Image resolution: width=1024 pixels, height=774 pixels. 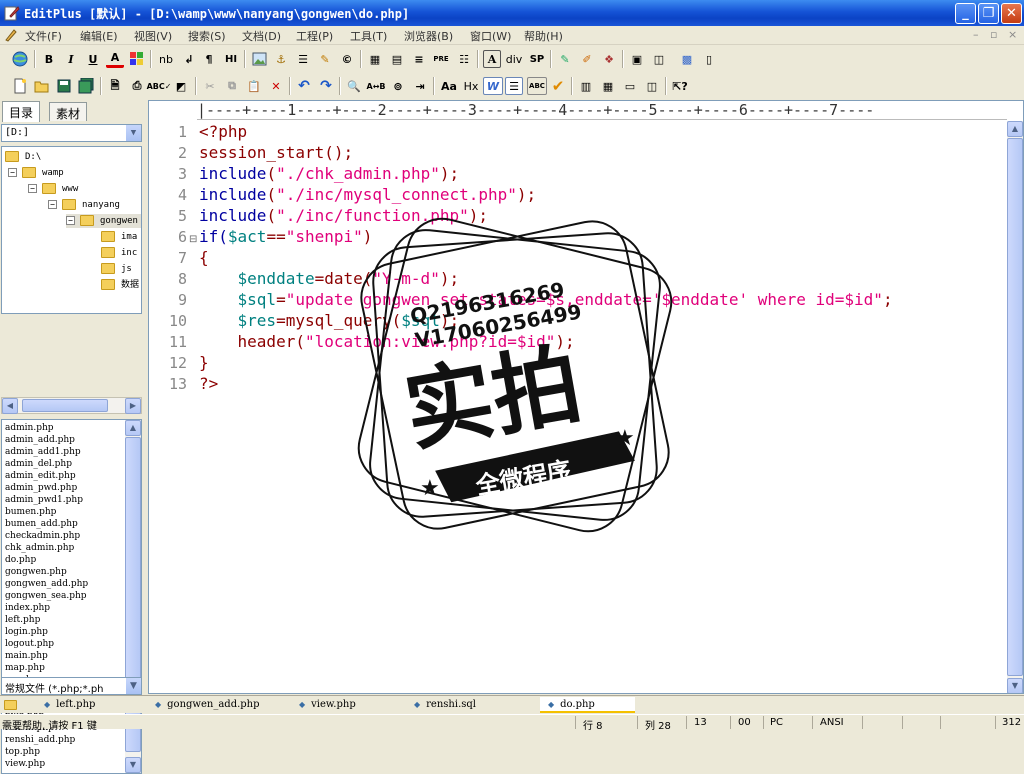 What do you see at coordinates (687, 59) in the screenshot?
I see `preview-icon: ▩` at bounding box center [687, 59].